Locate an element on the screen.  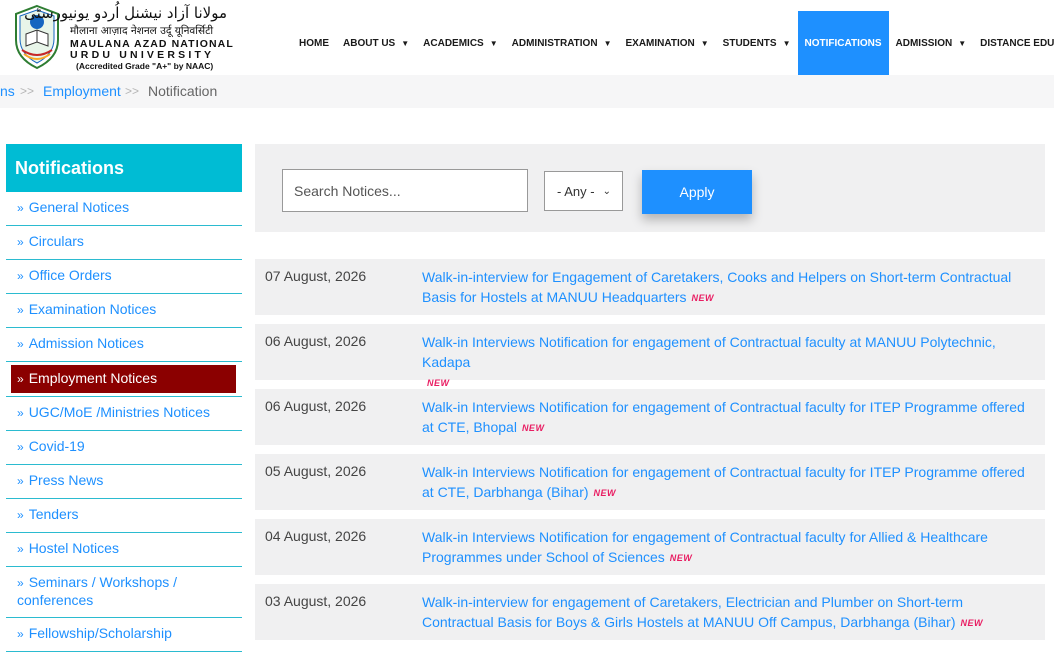
nav-administration-label: ADMINISTRATION is located at coordinates (554, 43).